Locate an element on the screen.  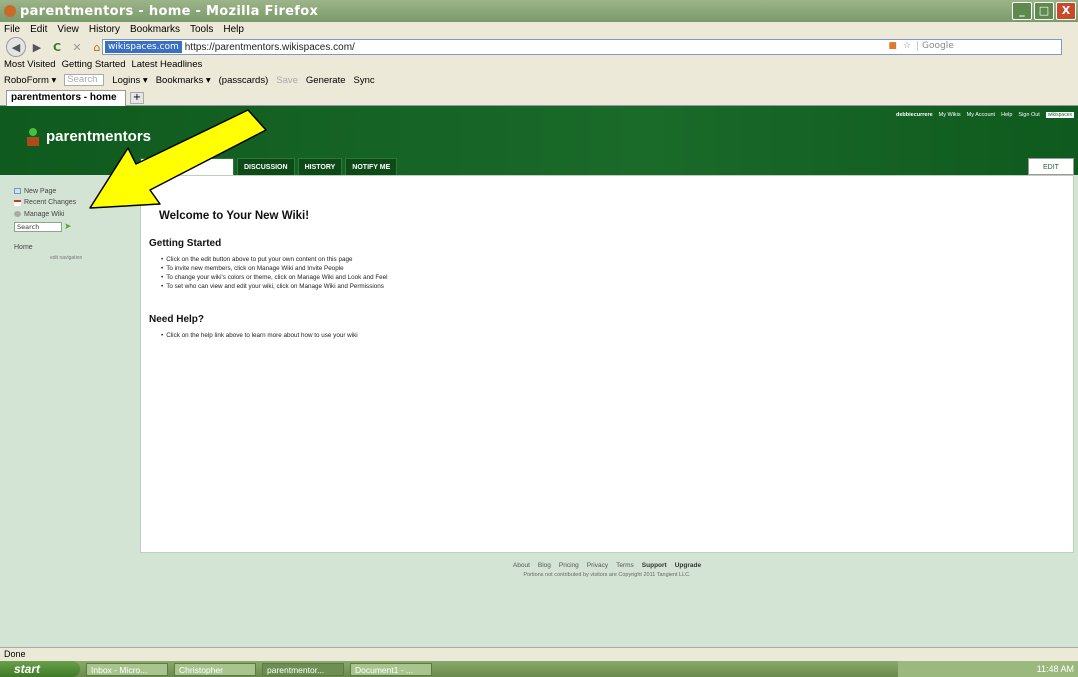
page-title: Welcome to Your New Wiki! is located at coordinates (234, 216).